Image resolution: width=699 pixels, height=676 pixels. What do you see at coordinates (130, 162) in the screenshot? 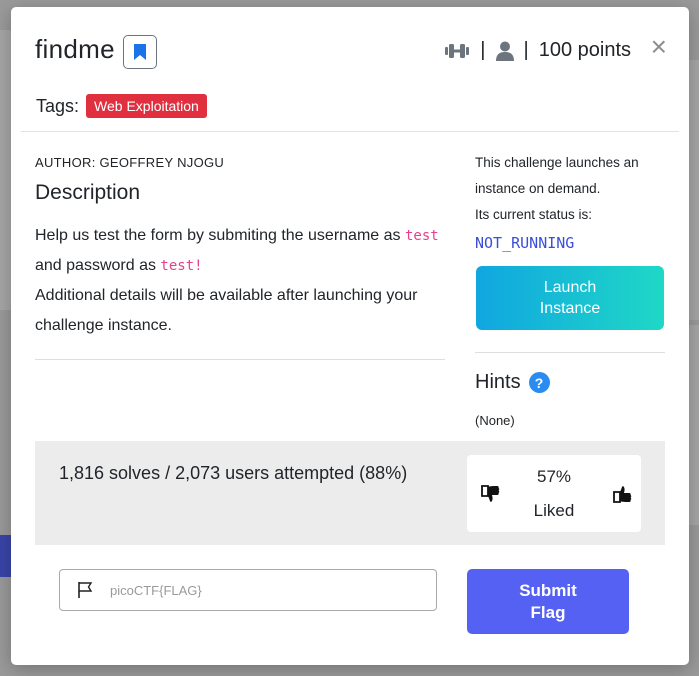
I see `author-line: AUTHOR: GEOFFREY NJOGU` at bounding box center [130, 162].